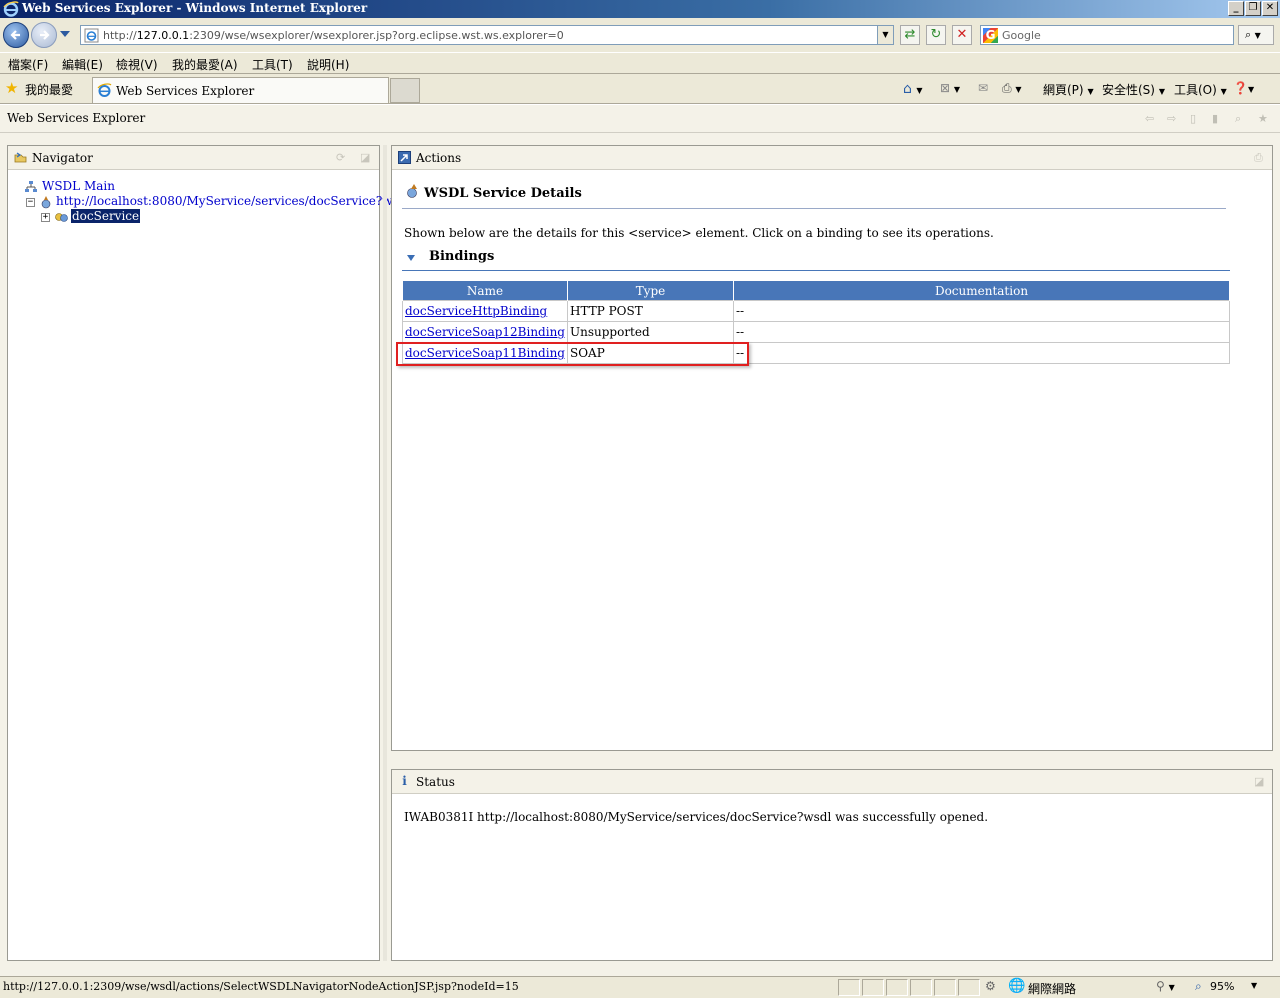  Describe the element at coordinates (990, 35) in the screenshot. I see `google-icon: G` at that location.